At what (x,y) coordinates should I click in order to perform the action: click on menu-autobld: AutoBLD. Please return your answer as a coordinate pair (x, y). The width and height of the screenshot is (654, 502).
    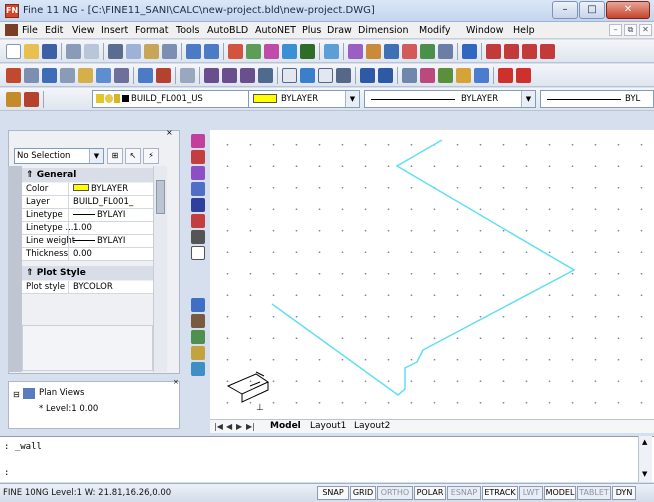
    Looking at the image, I should click on (227, 30).